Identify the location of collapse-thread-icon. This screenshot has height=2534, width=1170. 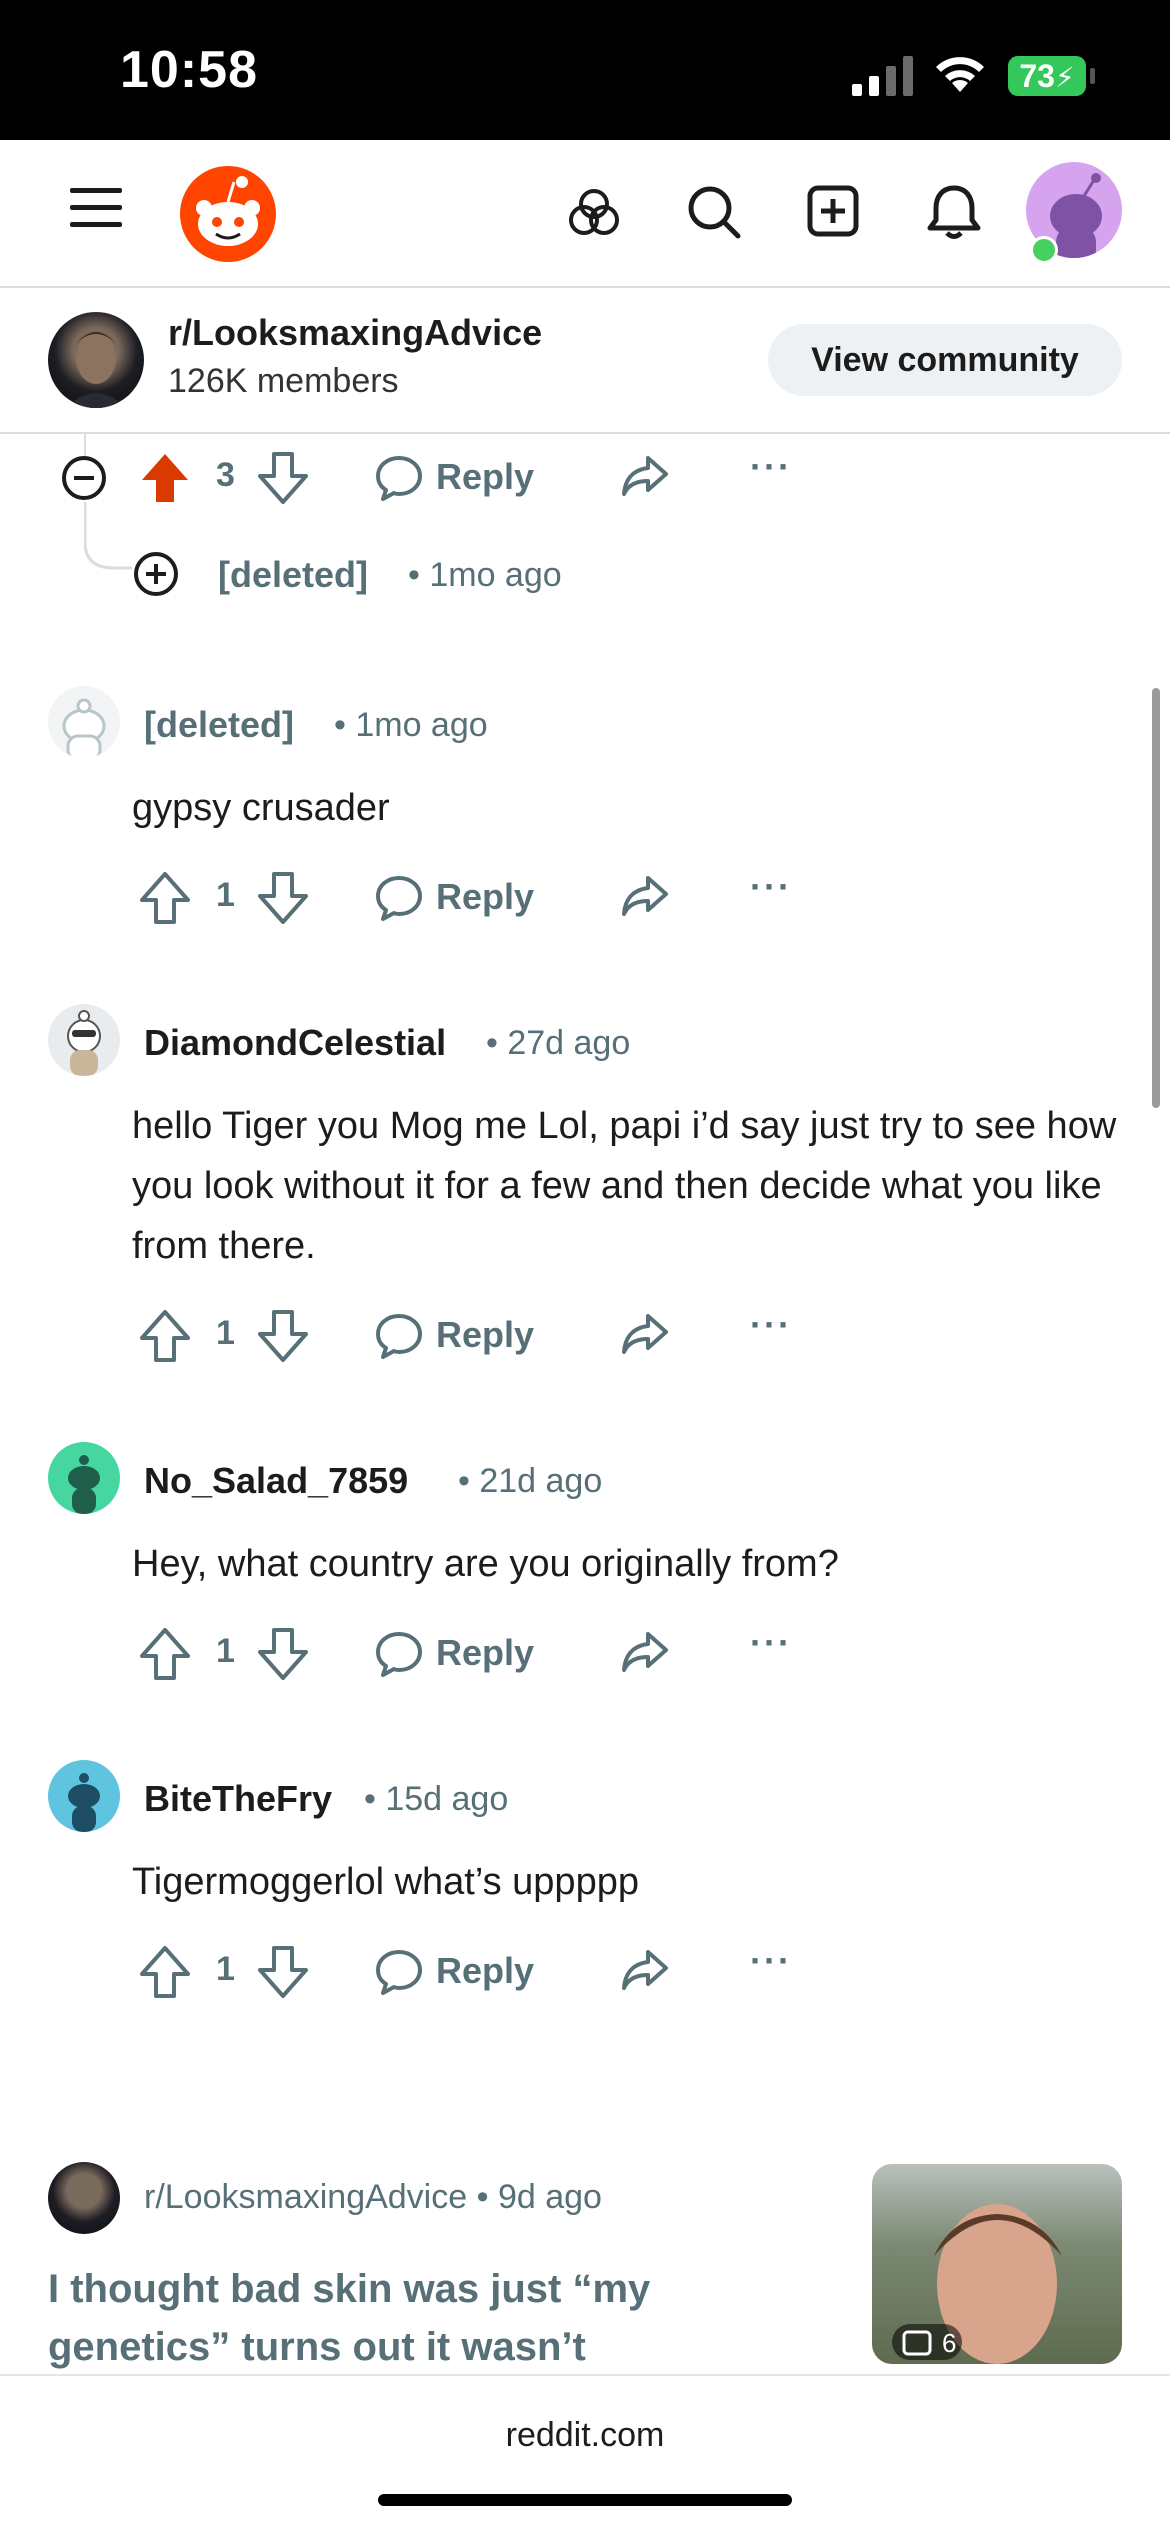
(84, 478).